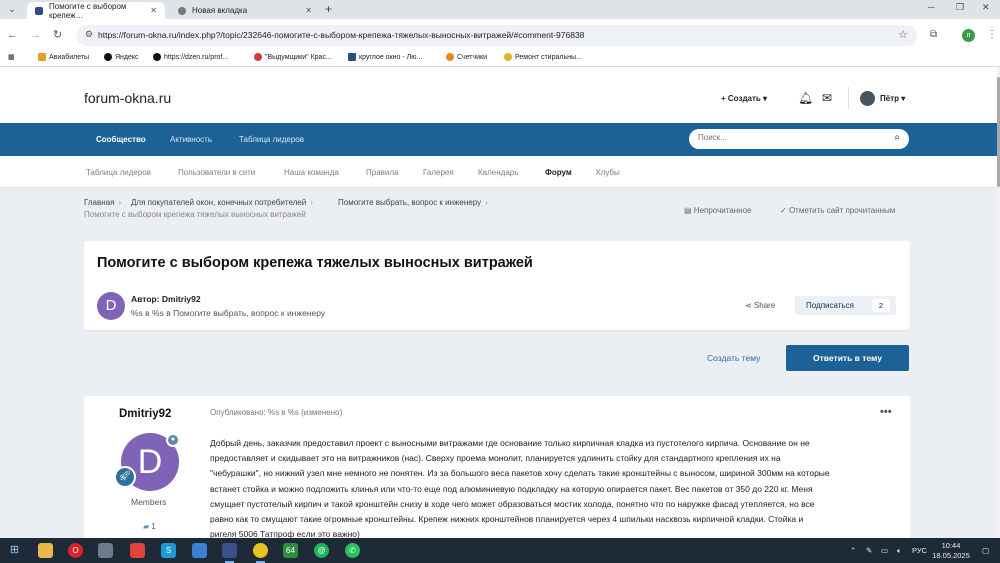 The width and height of the screenshot is (1000, 563). What do you see at coordinates (827, 98) in the screenshot?
I see `messages-envelope-icon: ✉` at bounding box center [827, 98].